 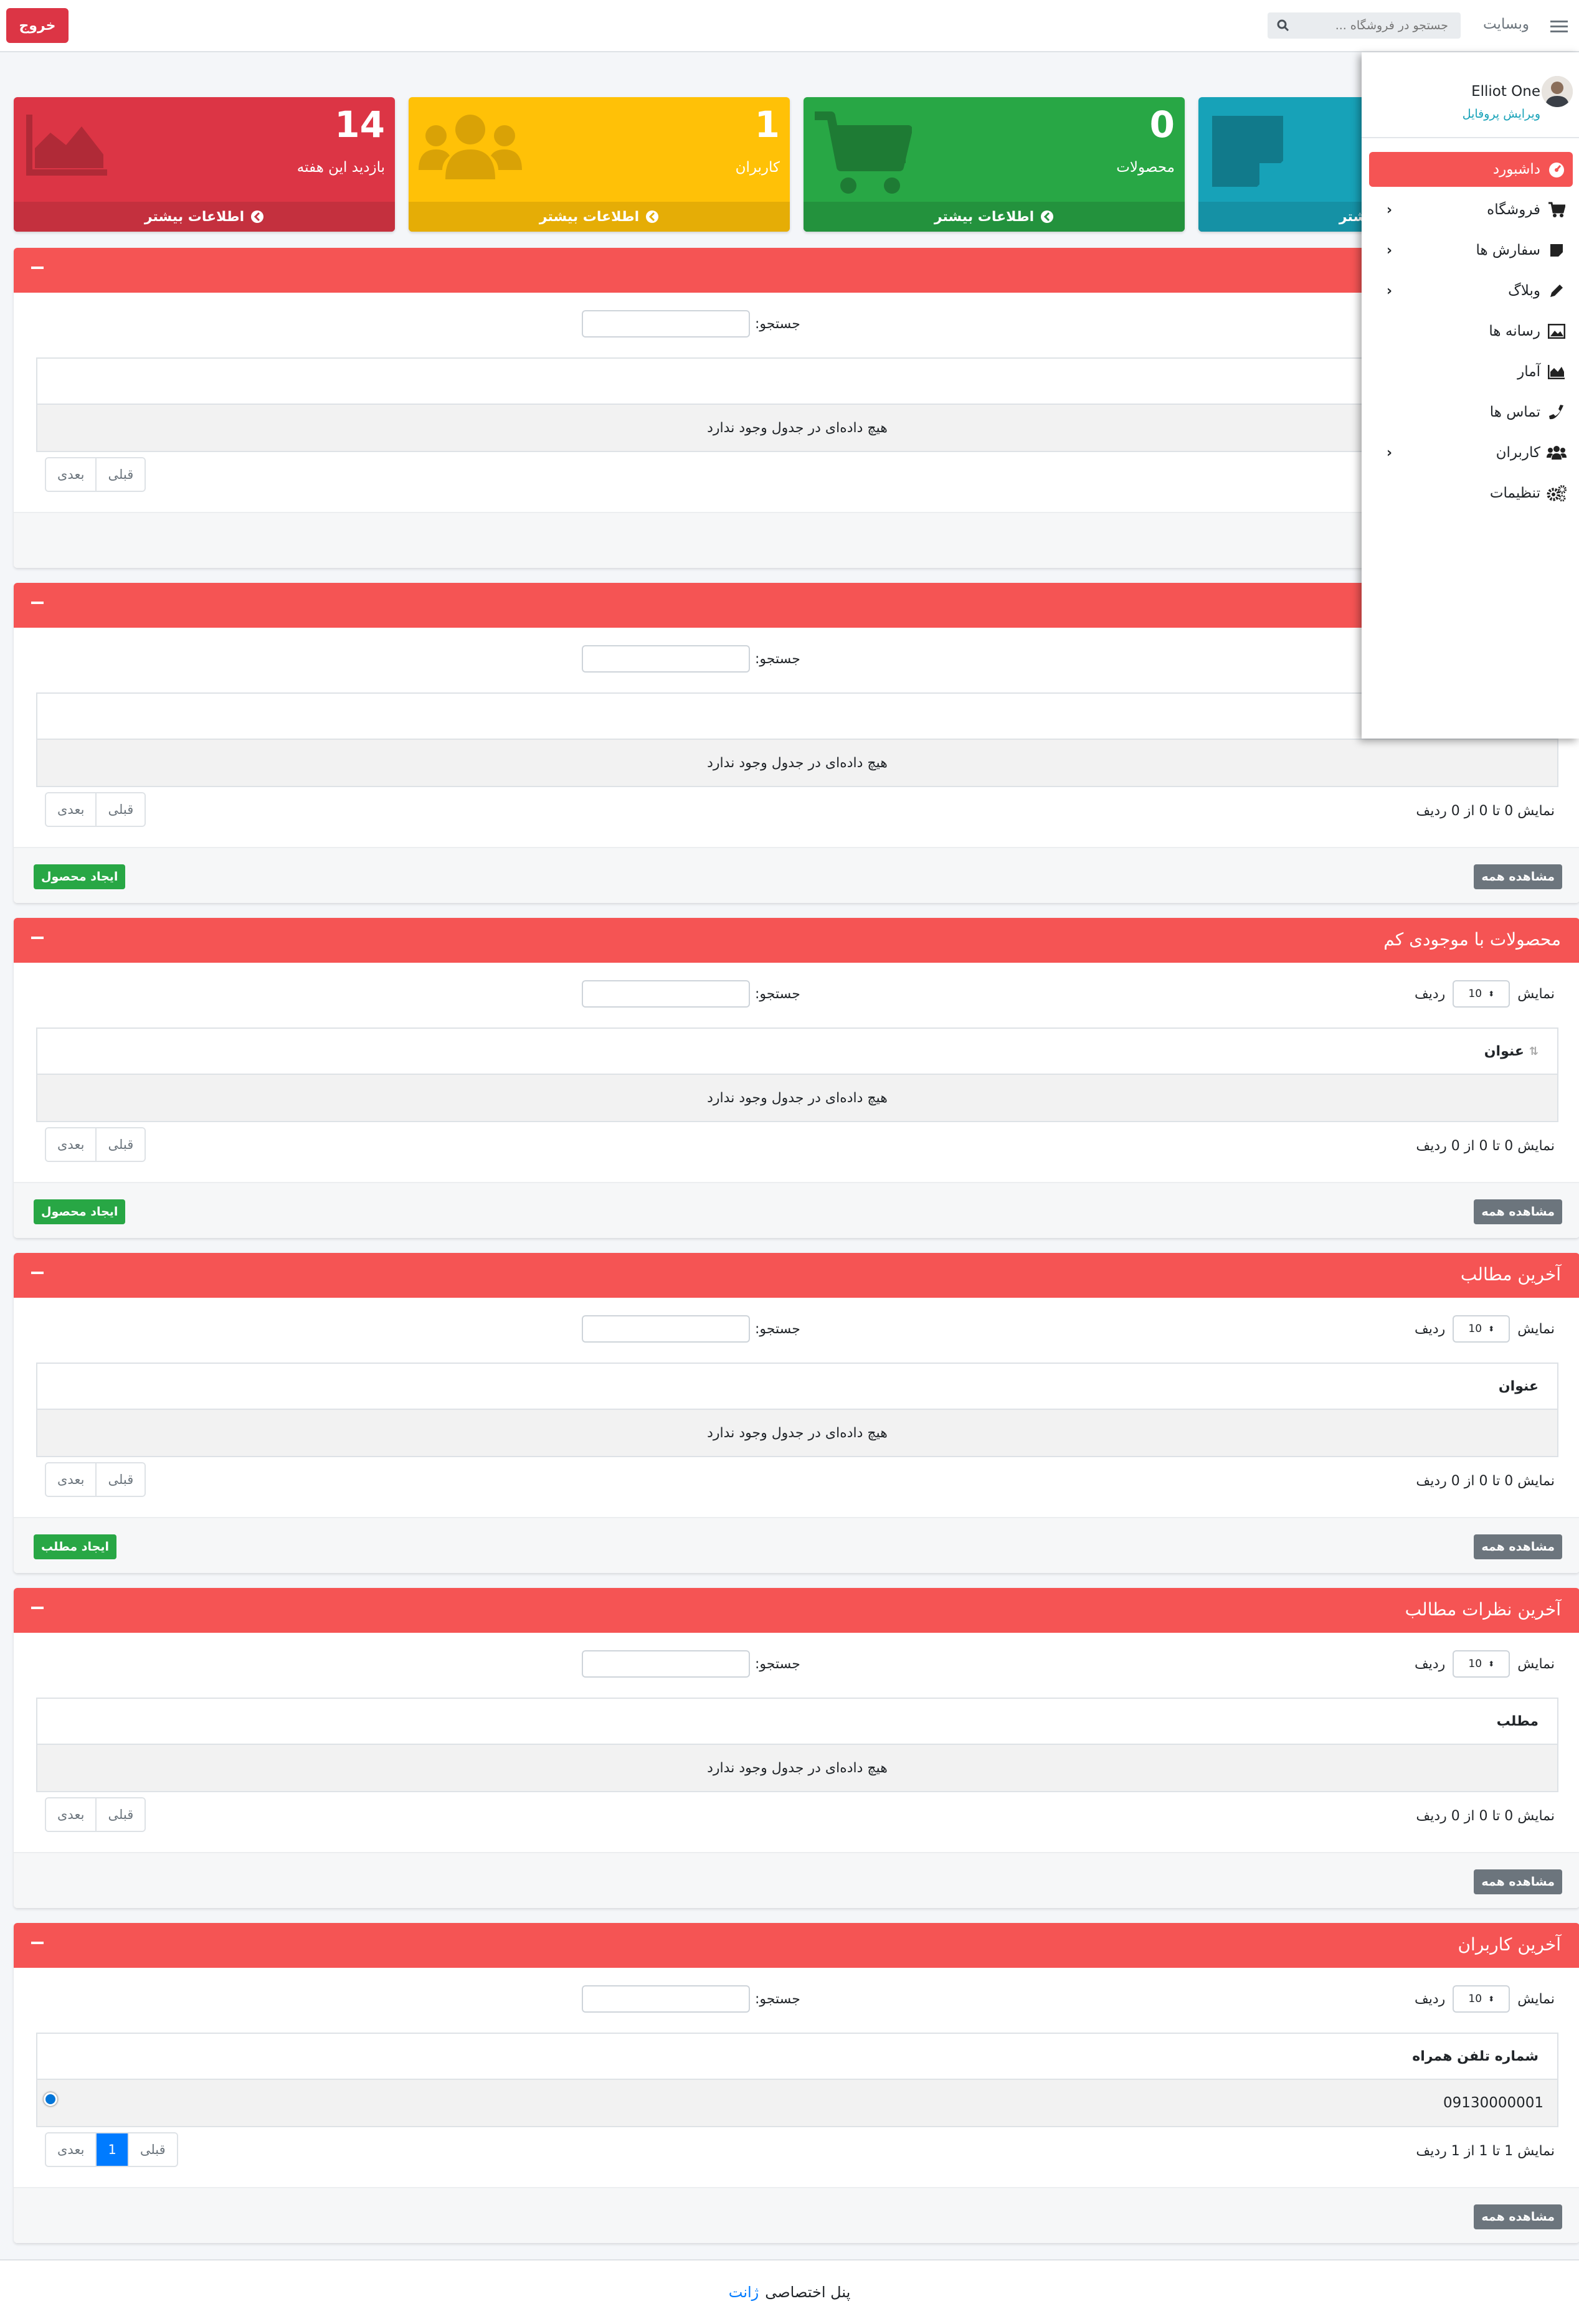 What do you see at coordinates (1483, 1610) in the screenshot?
I see `card-title: آخرین نظرات مطالب` at bounding box center [1483, 1610].